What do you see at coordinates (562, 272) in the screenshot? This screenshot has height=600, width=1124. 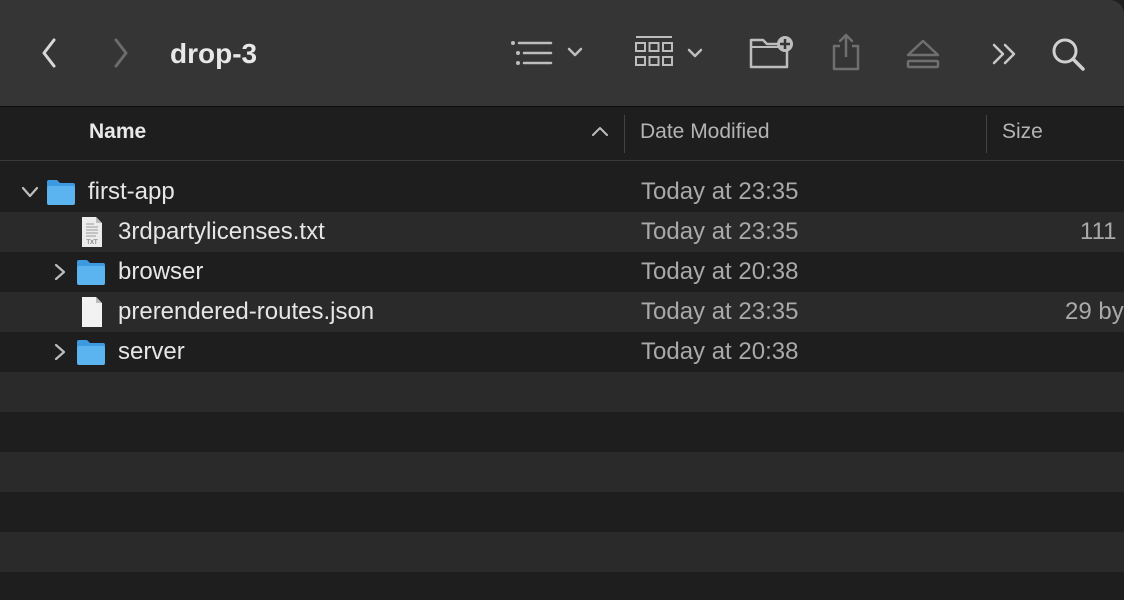 I see `list-item: browser Today at 20:38` at bounding box center [562, 272].